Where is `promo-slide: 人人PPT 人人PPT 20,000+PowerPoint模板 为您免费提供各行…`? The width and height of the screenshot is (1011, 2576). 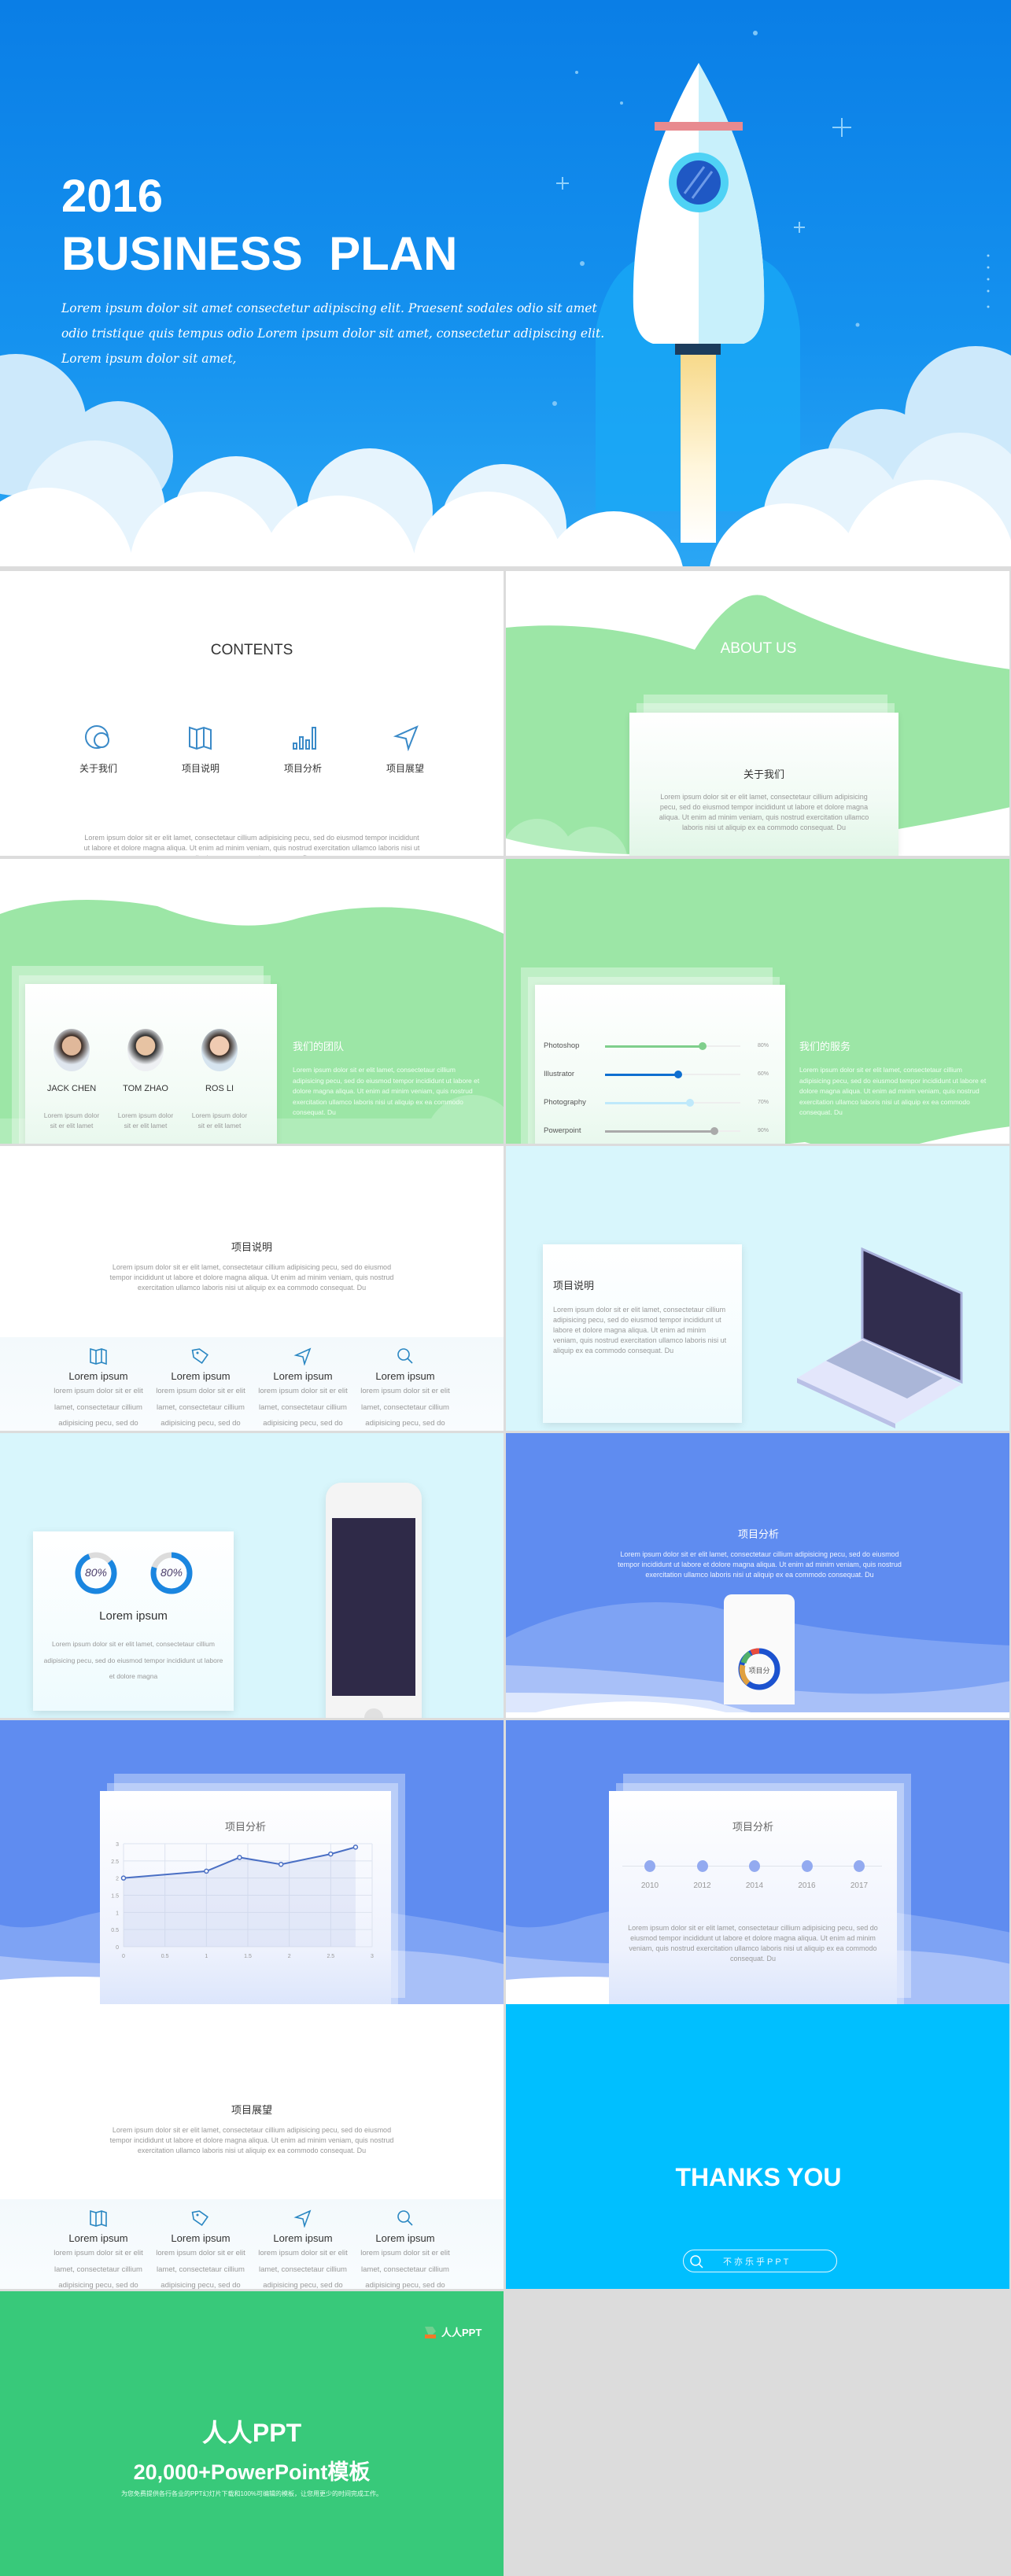
promo-slide: 人人PPT 人人PPT 20,000+PowerPoint模板 为您免费提供各行… is located at coordinates (252, 2433).